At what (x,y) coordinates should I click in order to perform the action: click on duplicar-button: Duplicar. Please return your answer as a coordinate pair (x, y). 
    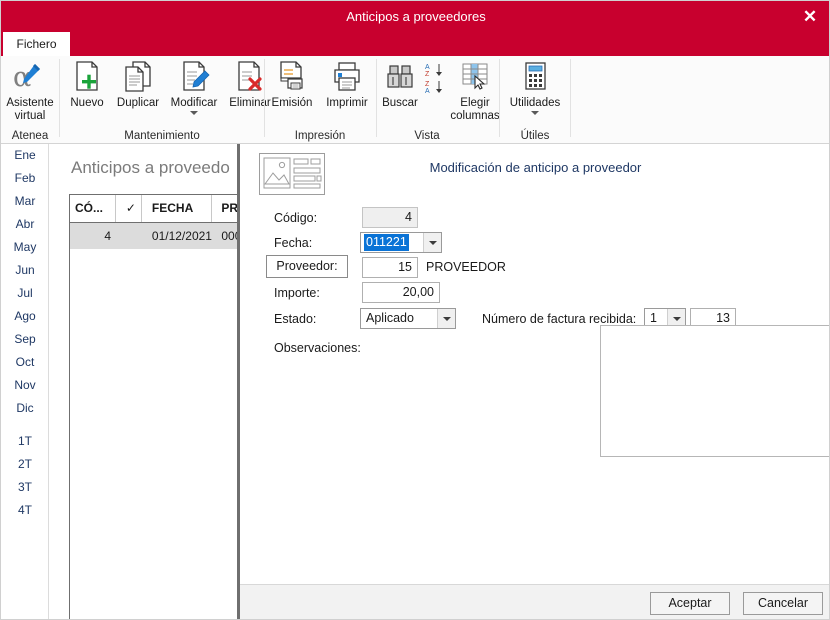
    Looking at the image, I should click on (138, 84).